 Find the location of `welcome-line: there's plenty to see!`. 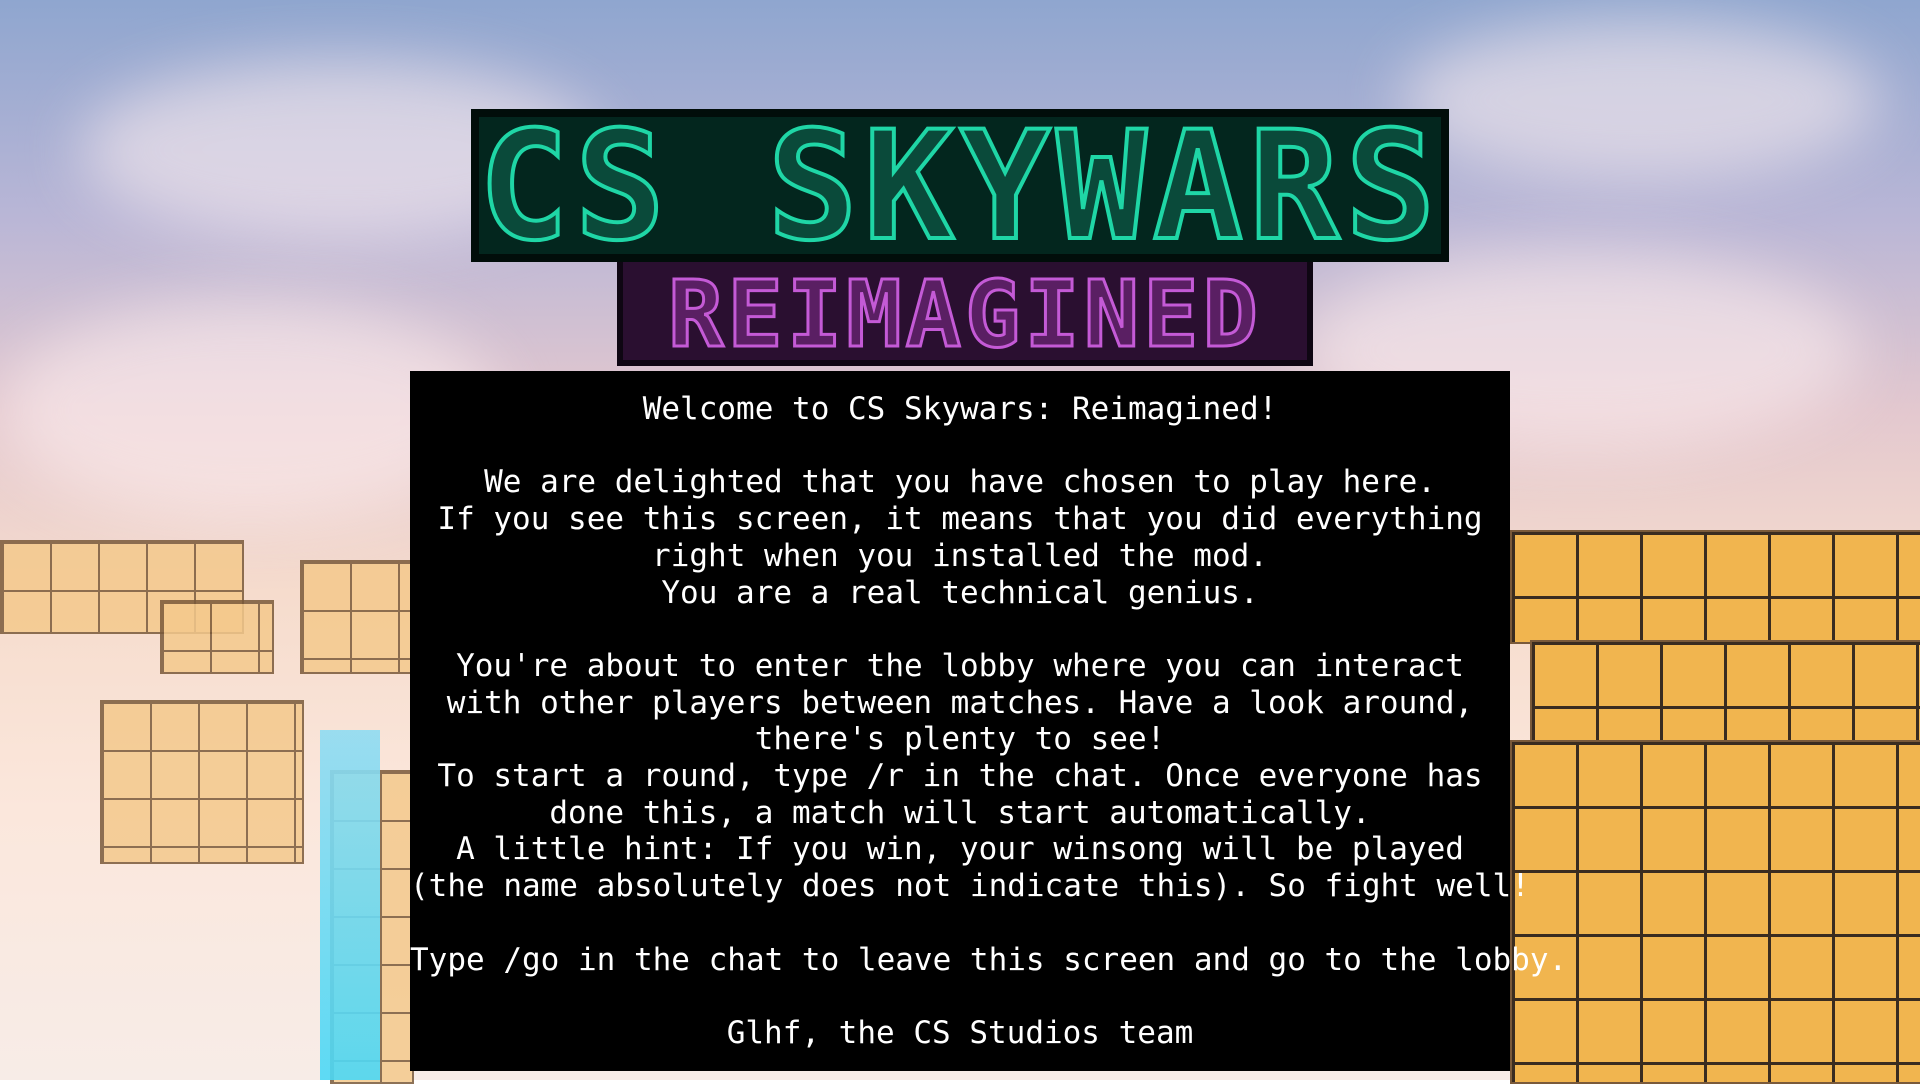

welcome-line: there's plenty to see! is located at coordinates (960, 739).